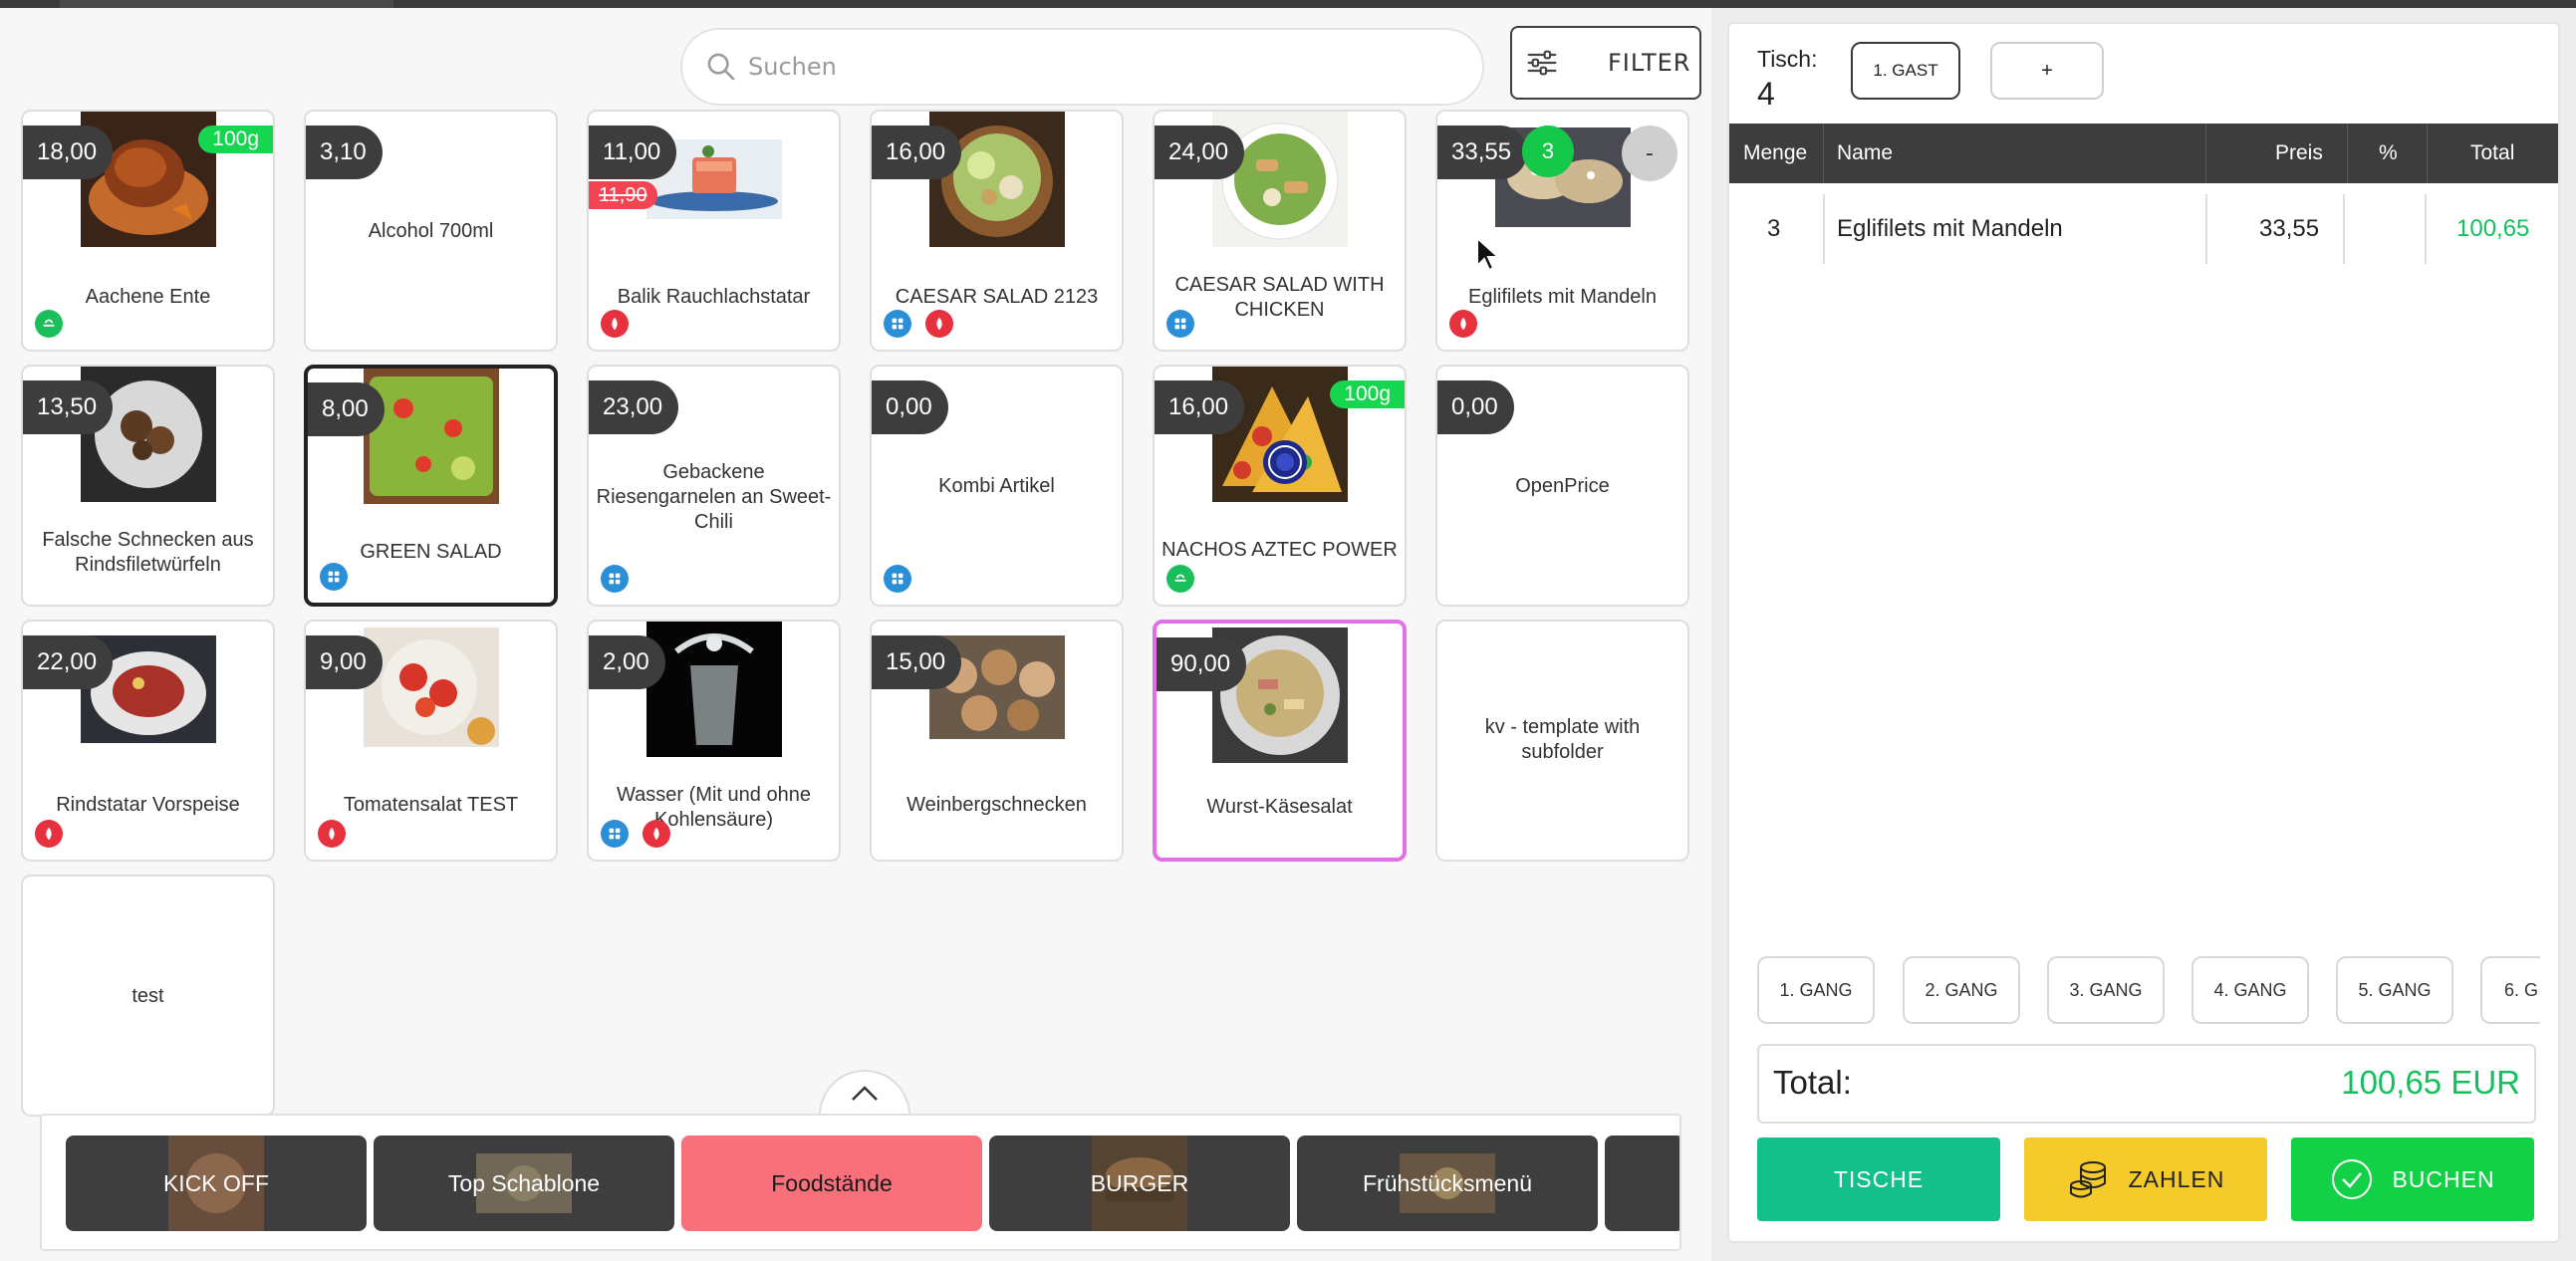 This screenshot has height=1261, width=2576. I want to click on total-label: Total:, so click(1812, 1082).